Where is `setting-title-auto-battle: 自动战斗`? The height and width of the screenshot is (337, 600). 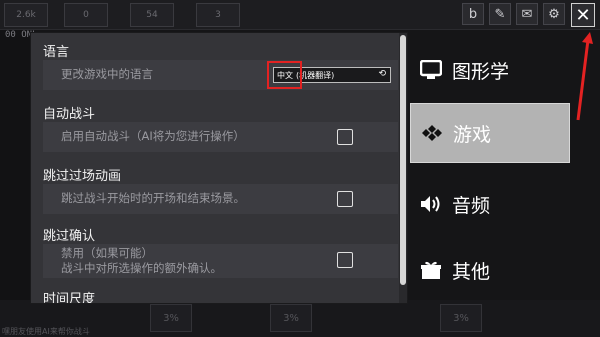
setting-title-auto-battle: 自动战斗 is located at coordinates (69, 114).